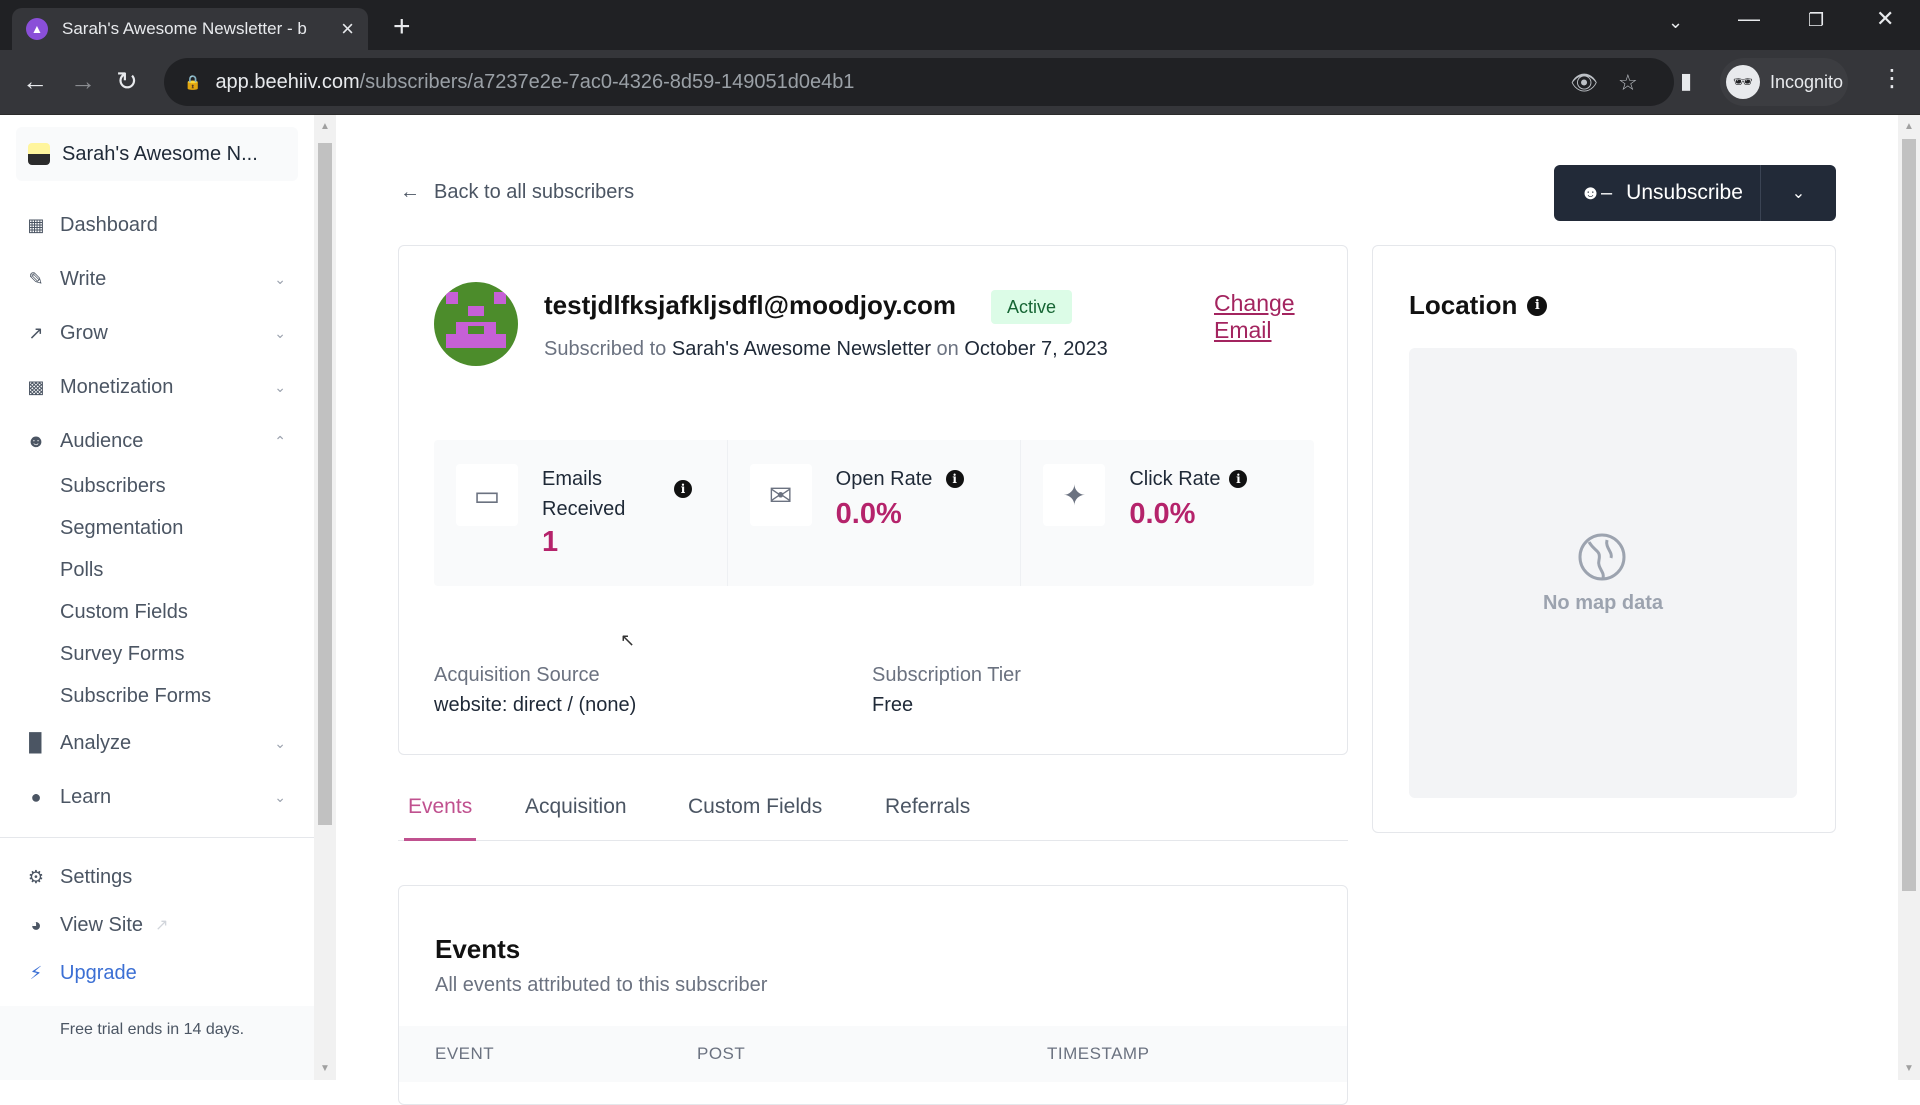 Image resolution: width=1920 pixels, height=1105 pixels. Describe the element at coordinates (628, 640) in the screenshot. I see `mouse-cursor-icon: ↖` at that location.